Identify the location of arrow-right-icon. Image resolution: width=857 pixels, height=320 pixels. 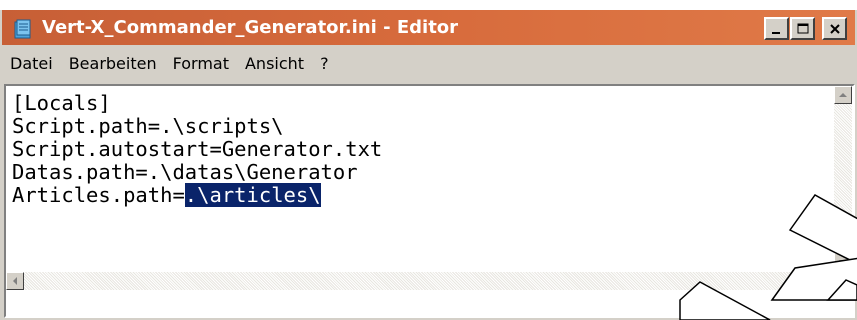
(825, 281).